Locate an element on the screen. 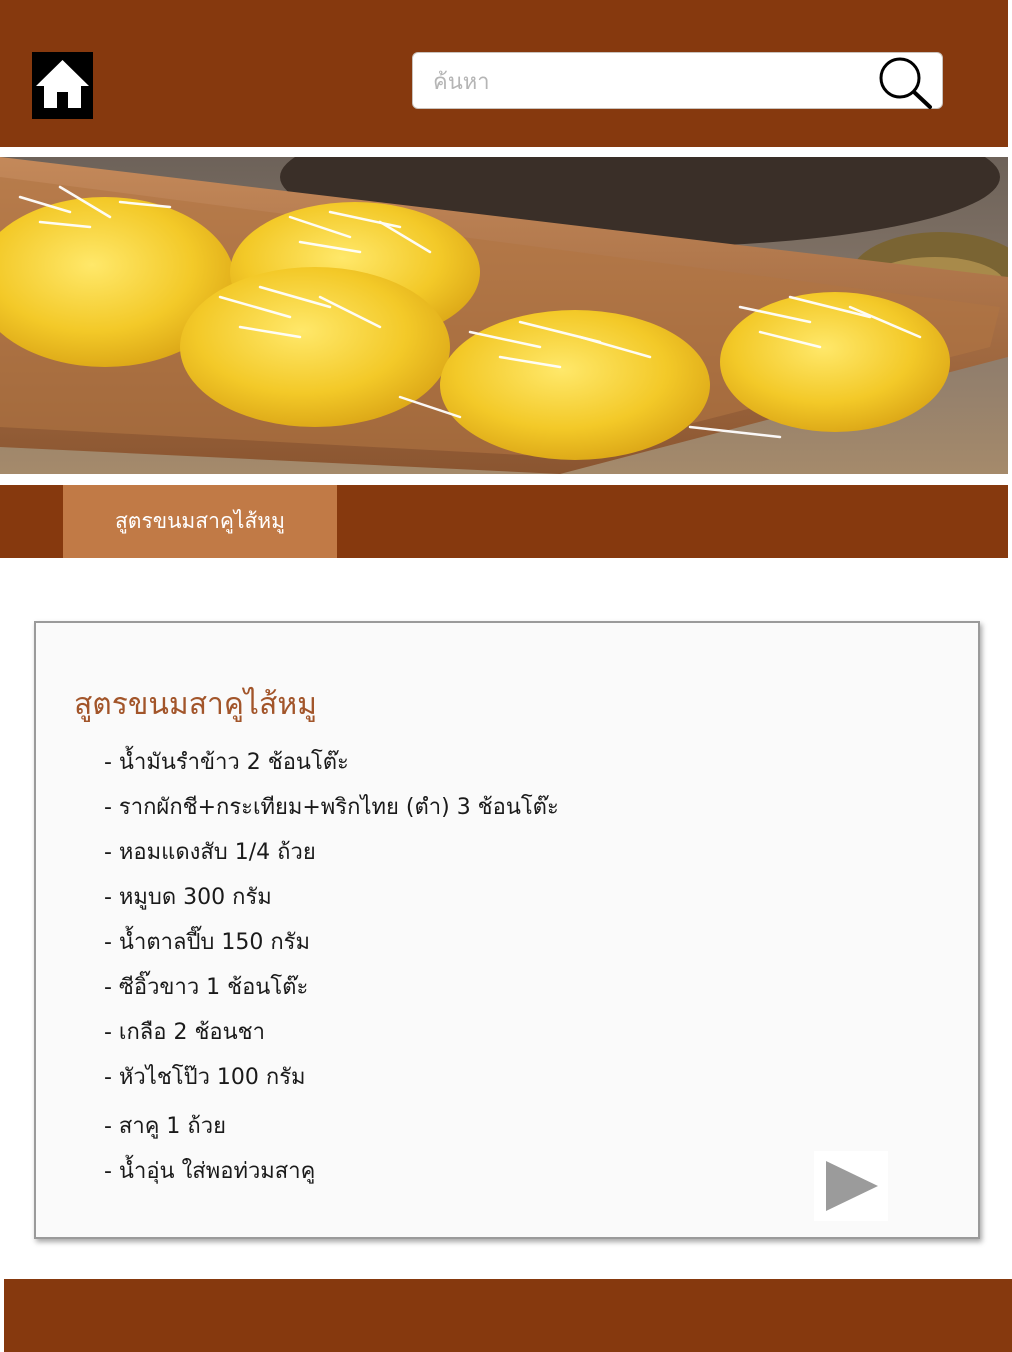 This screenshot has height=1352, width=1012. list-item: - หอมแดงสับ 1/4 ถ้วย is located at coordinates (210, 852).